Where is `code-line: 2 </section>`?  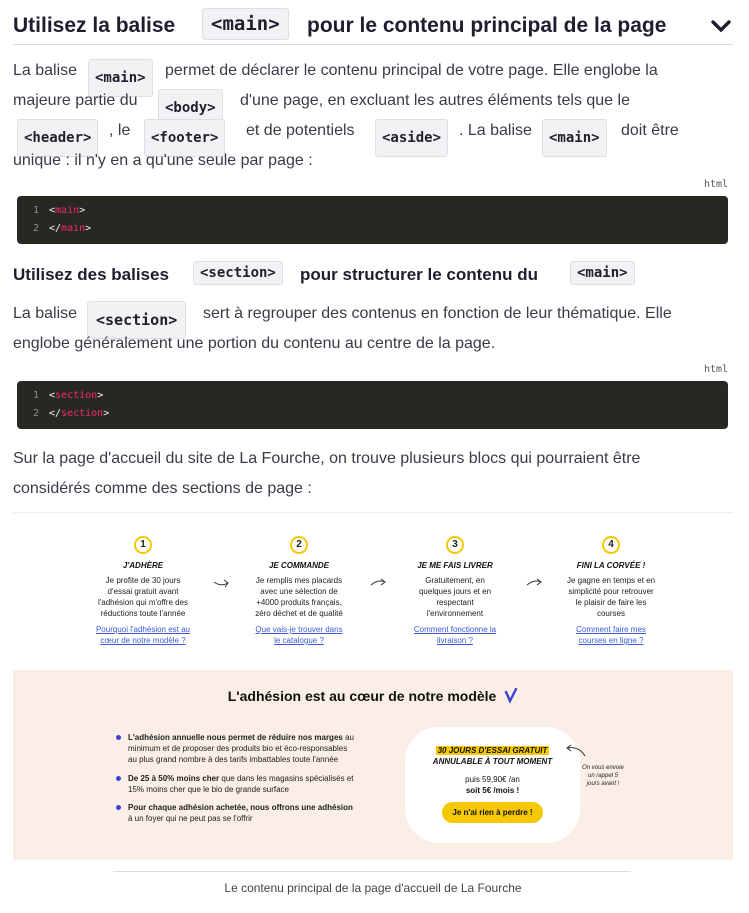
code-line: 2 </section> is located at coordinates (63, 413).